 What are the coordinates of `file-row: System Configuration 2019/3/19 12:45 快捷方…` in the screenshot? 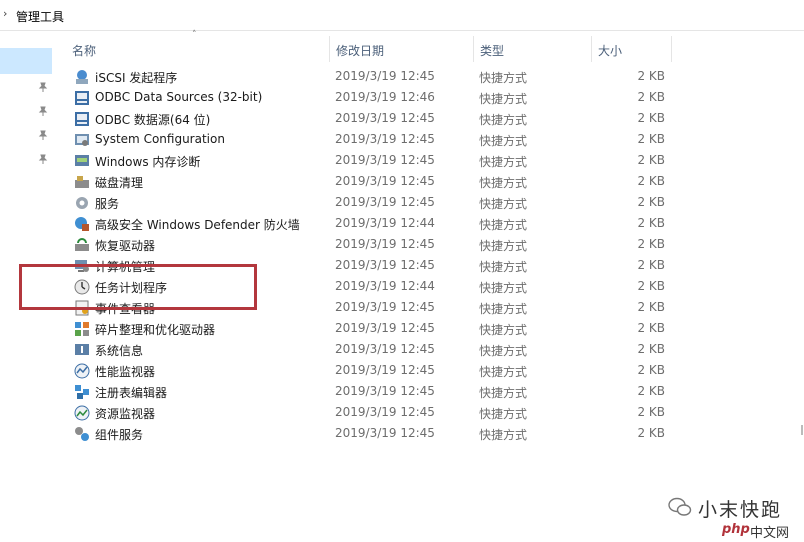 It's located at (371, 139).